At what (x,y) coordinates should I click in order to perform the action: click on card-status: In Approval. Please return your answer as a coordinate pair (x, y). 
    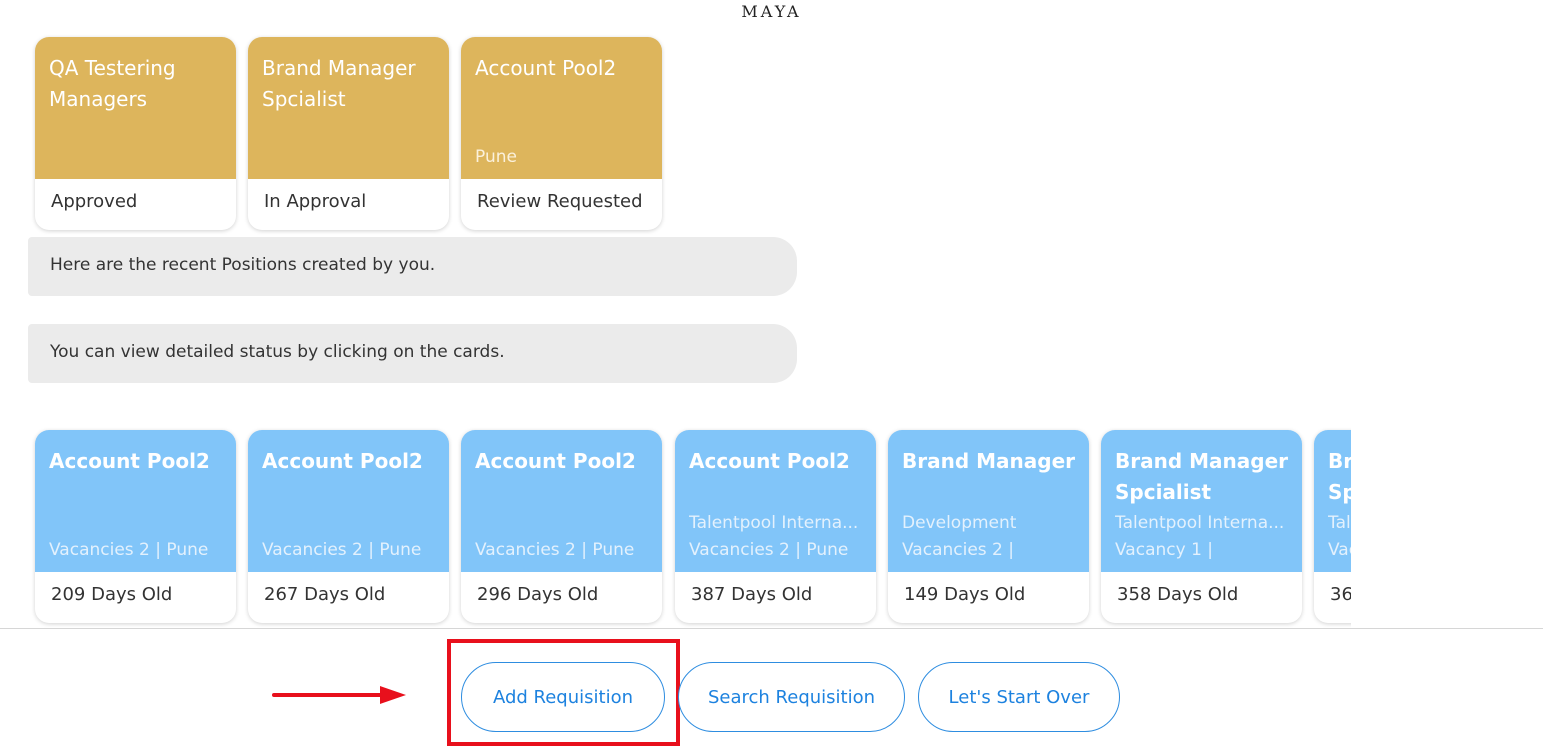
    Looking at the image, I should click on (315, 201).